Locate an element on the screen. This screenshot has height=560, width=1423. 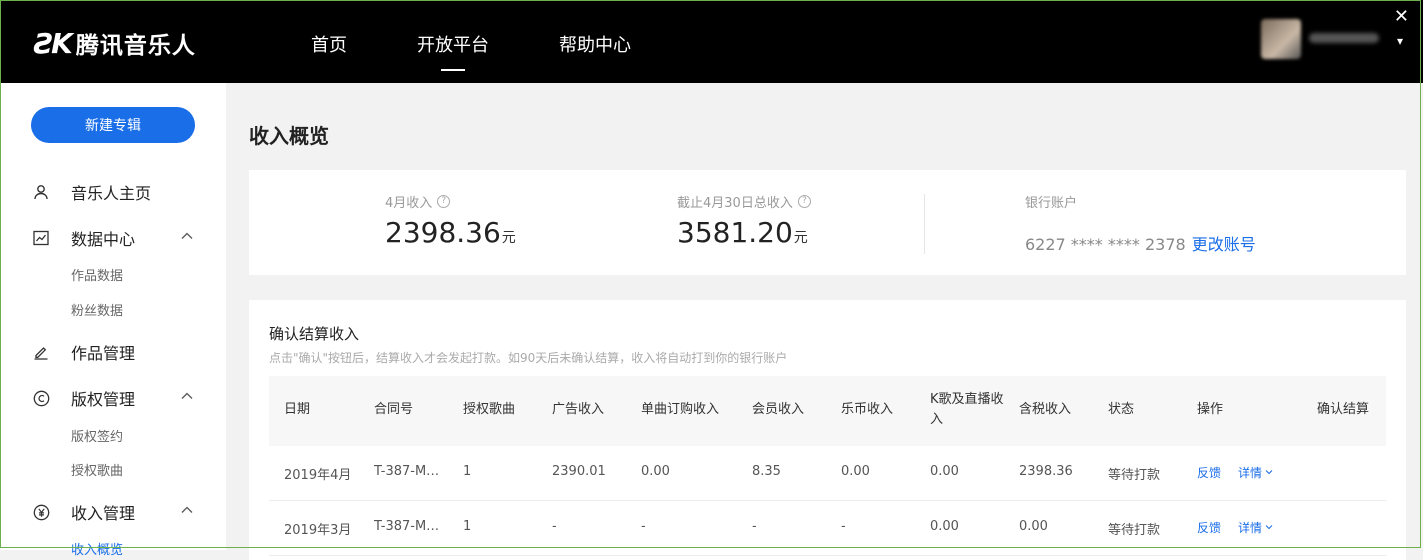
copyright-icon is located at coordinates (41, 398).